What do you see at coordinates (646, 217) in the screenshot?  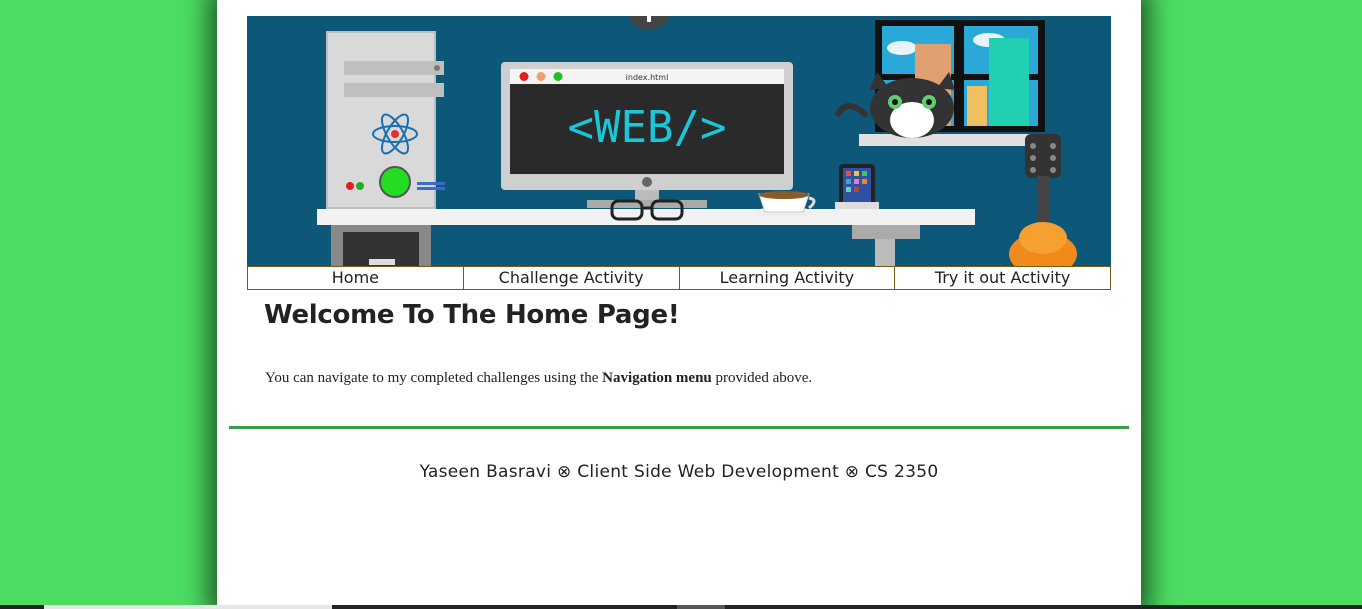 I see `desk` at bounding box center [646, 217].